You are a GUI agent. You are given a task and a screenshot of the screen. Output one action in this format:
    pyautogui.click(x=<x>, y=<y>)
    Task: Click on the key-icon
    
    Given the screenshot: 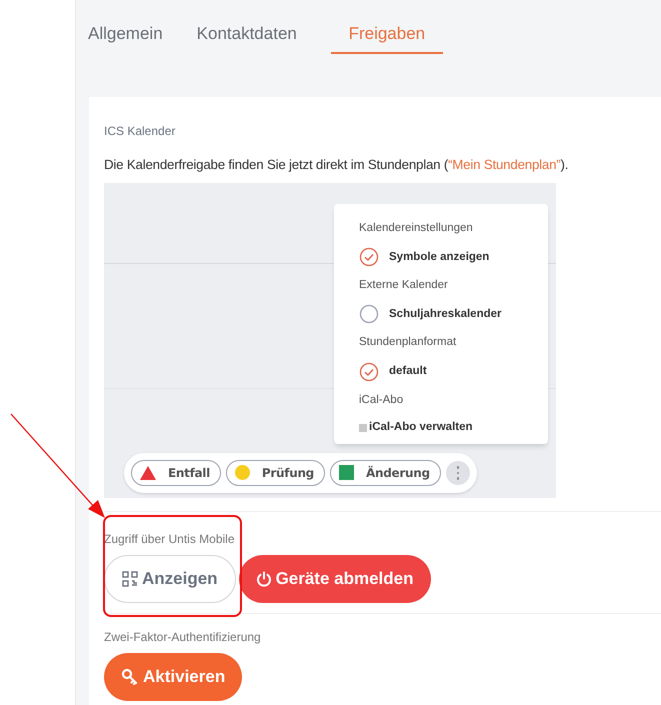 What is the action you would take?
    pyautogui.click(x=130, y=677)
    